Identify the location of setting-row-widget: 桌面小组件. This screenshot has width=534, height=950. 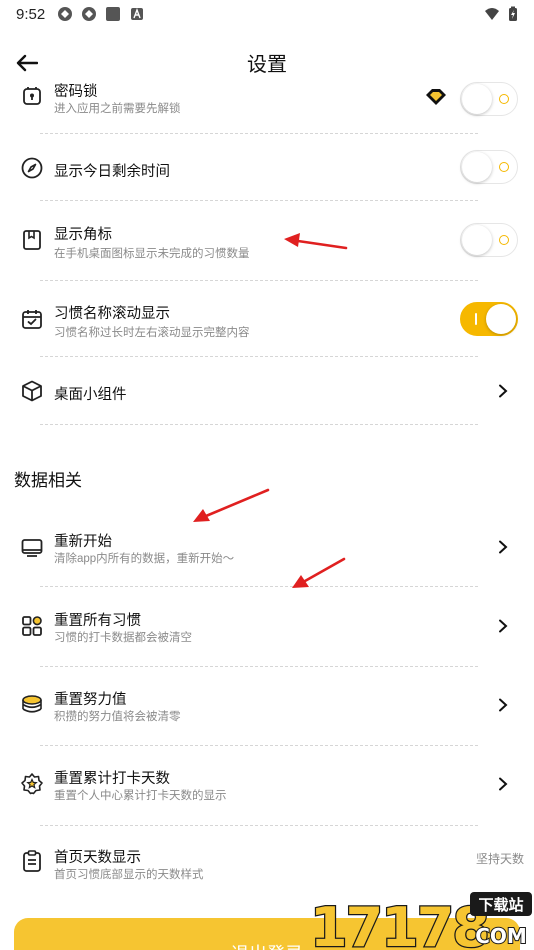
(267, 392).